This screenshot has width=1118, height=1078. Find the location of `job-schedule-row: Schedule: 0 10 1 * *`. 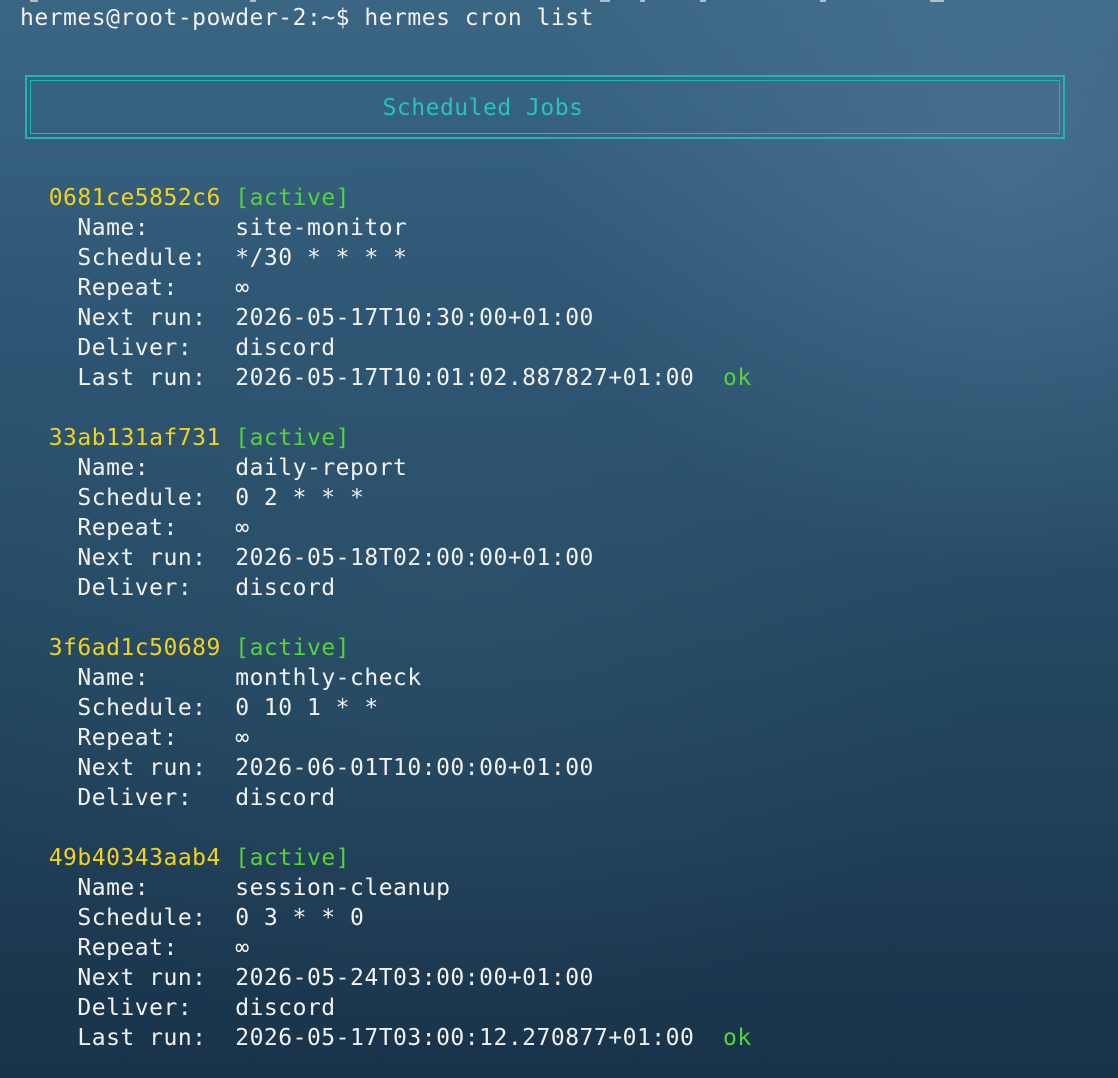

job-schedule-row: Schedule: 0 10 1 * * is located at coordinates (199, 708).